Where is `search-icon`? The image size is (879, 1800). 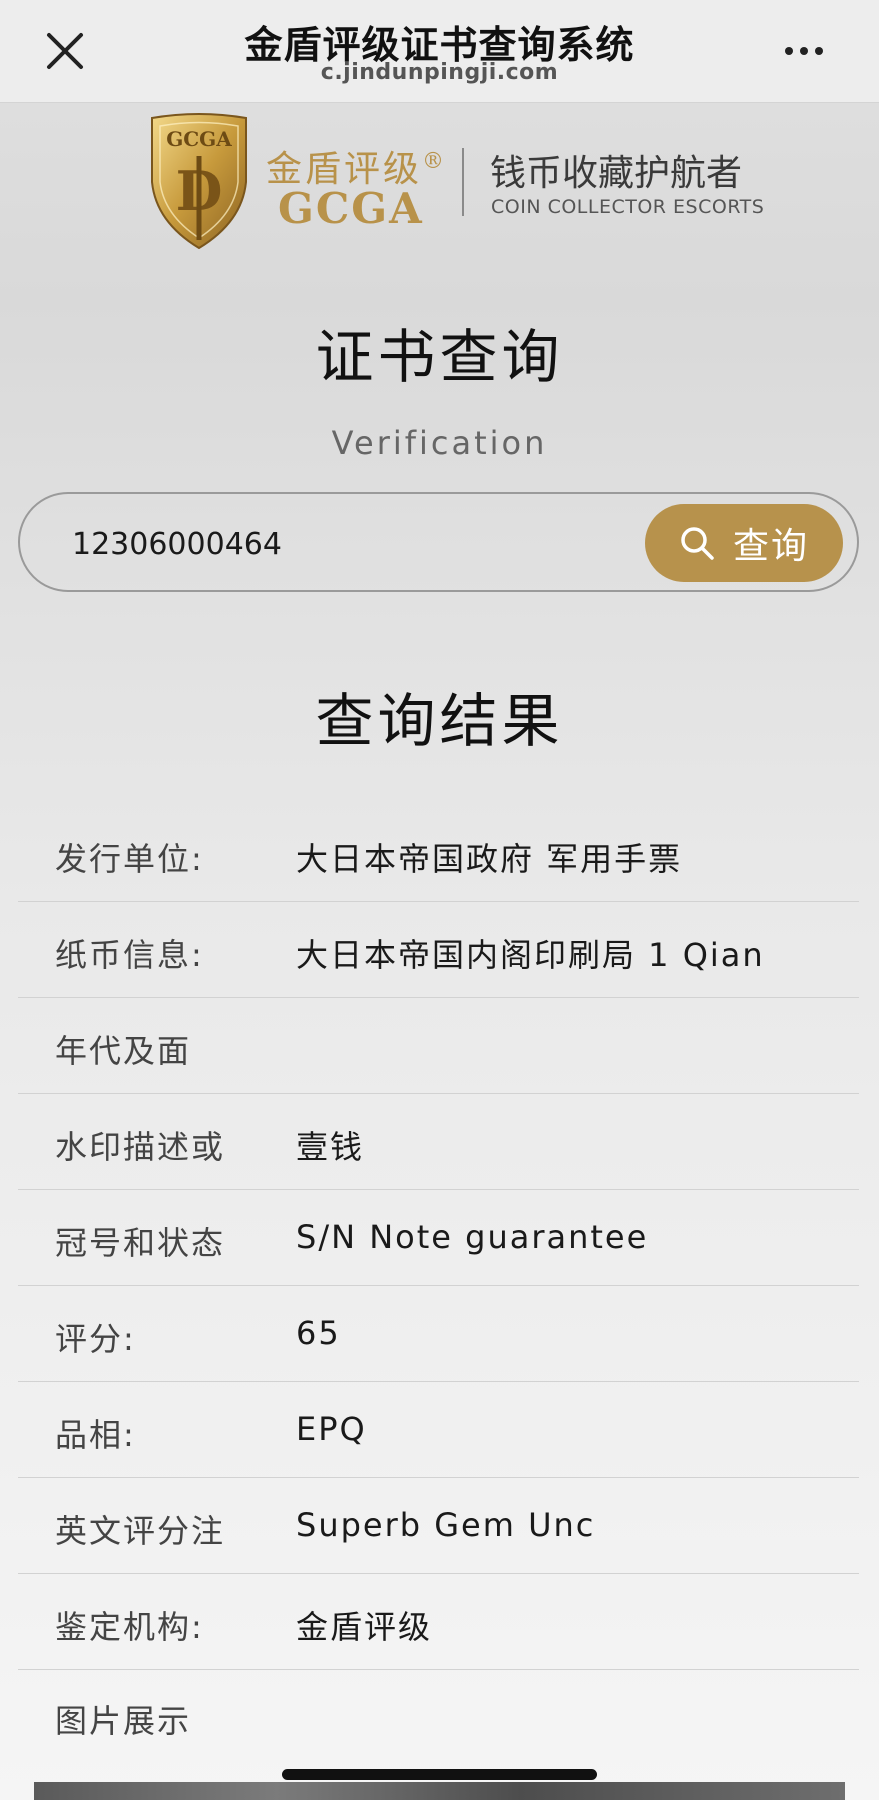 search-icon is located at coordinates (697, 543).